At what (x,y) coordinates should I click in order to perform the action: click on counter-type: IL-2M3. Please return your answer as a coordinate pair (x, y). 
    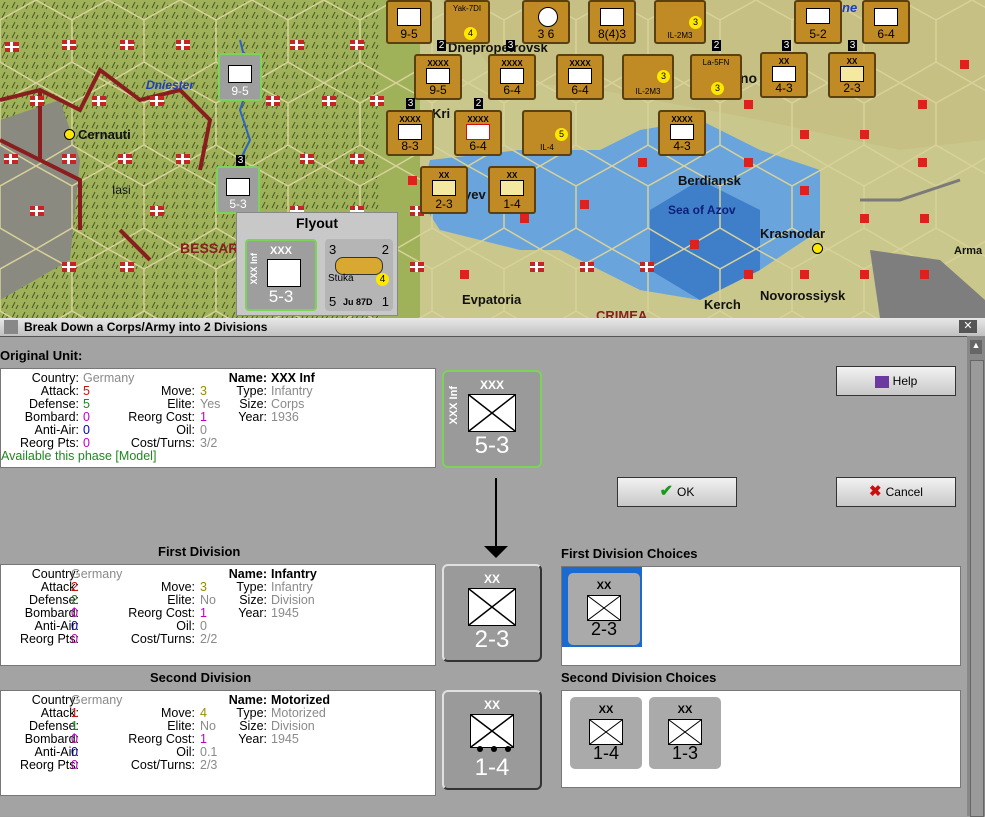
    Looking at the image, I should click on (680, 35).